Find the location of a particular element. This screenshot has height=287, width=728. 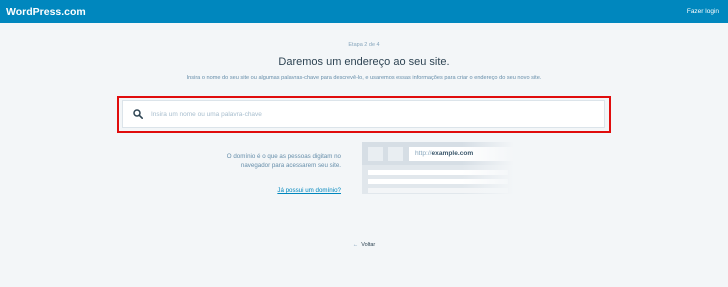

example-url: http://example.com is located at coordinates (444, 153).